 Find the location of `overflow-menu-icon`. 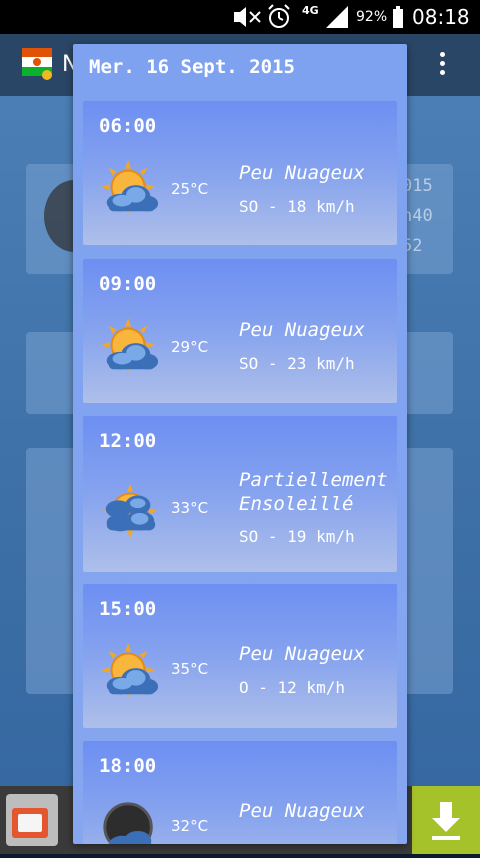

overflow-menu-icon is located at coordinates (442, 65).